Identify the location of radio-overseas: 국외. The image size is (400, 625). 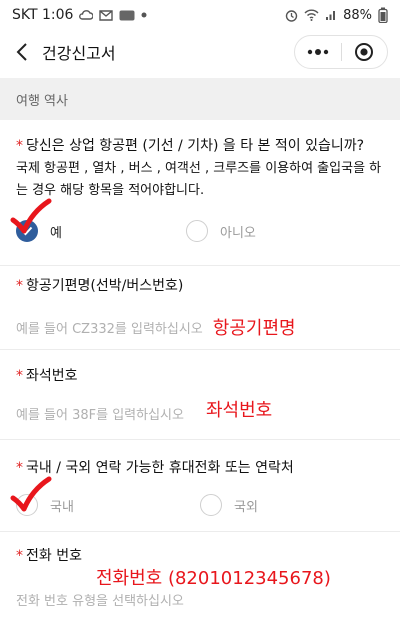
(285, 505).